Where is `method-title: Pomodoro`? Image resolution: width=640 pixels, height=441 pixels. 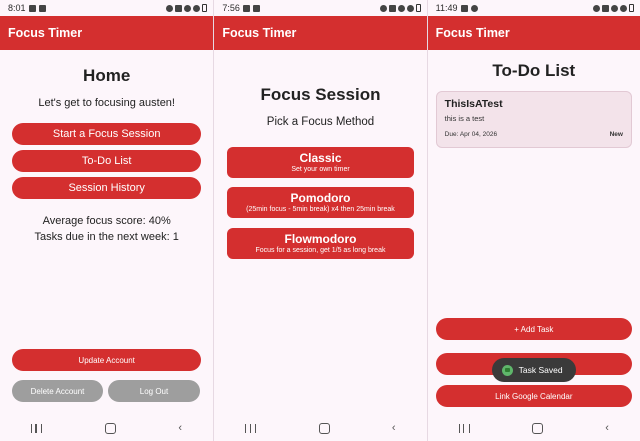
method-title: Pomodoro is located at coordinates (320, 197).